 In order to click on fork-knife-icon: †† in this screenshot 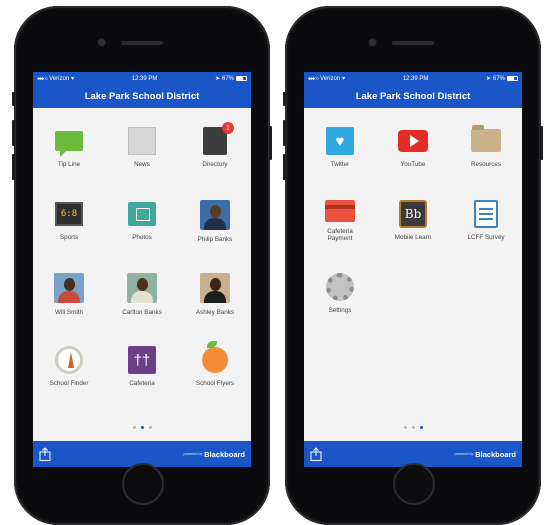, I will do `click(142, 360)`.